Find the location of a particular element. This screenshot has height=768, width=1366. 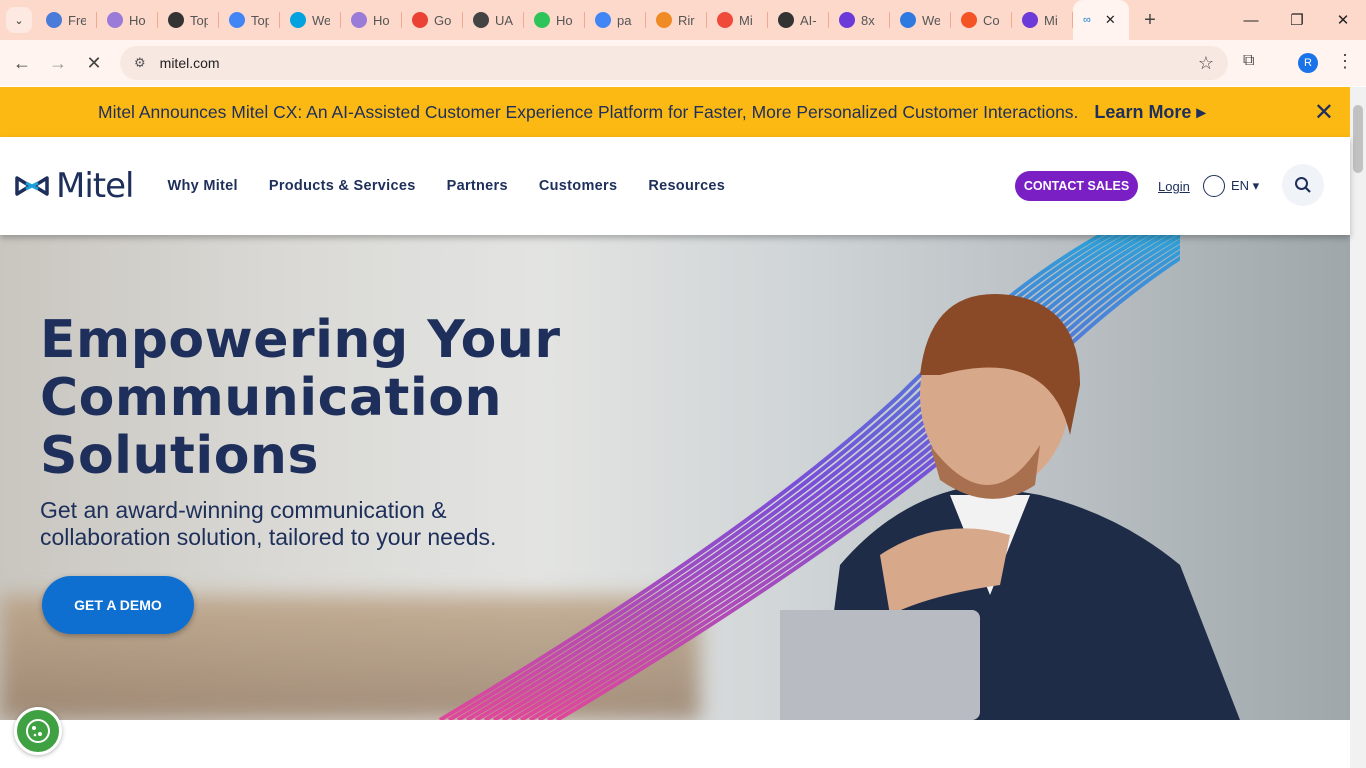

language-selector: EN ▾ is located at coordinates (1231, 186).